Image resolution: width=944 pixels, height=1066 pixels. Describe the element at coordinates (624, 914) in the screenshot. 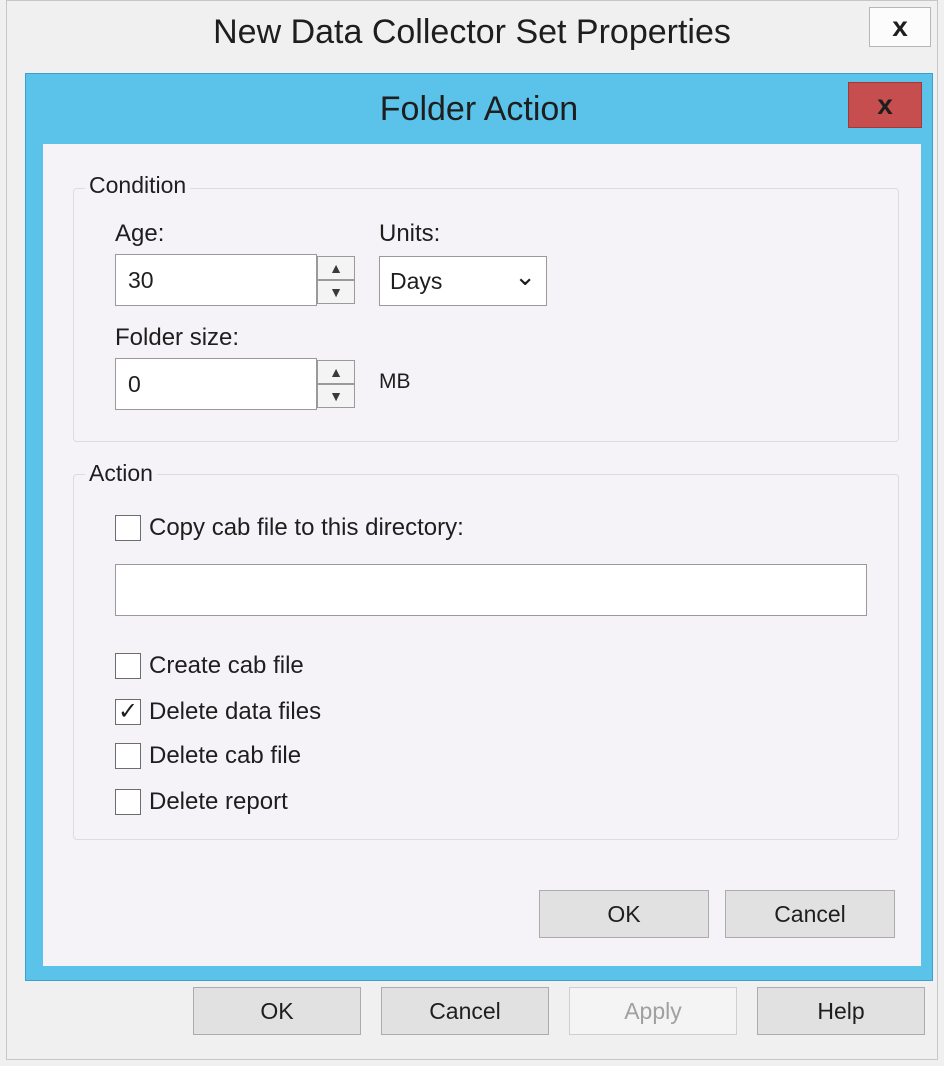

I see `dialog-ok-button: OK` at that location.